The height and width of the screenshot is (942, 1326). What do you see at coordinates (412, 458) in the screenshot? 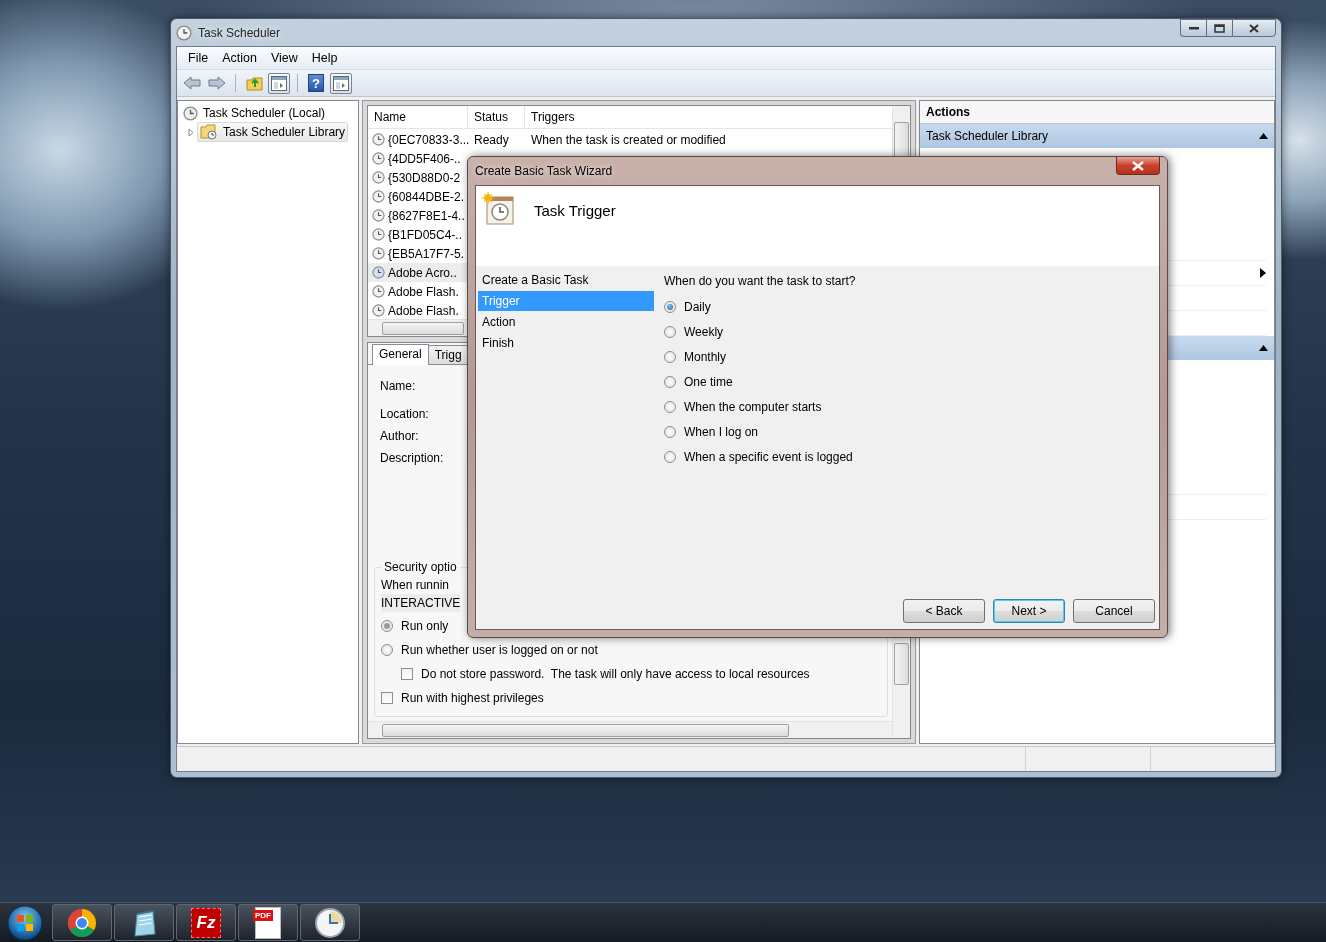
I see `field-label: Description:` at bounding box center [412, 458].